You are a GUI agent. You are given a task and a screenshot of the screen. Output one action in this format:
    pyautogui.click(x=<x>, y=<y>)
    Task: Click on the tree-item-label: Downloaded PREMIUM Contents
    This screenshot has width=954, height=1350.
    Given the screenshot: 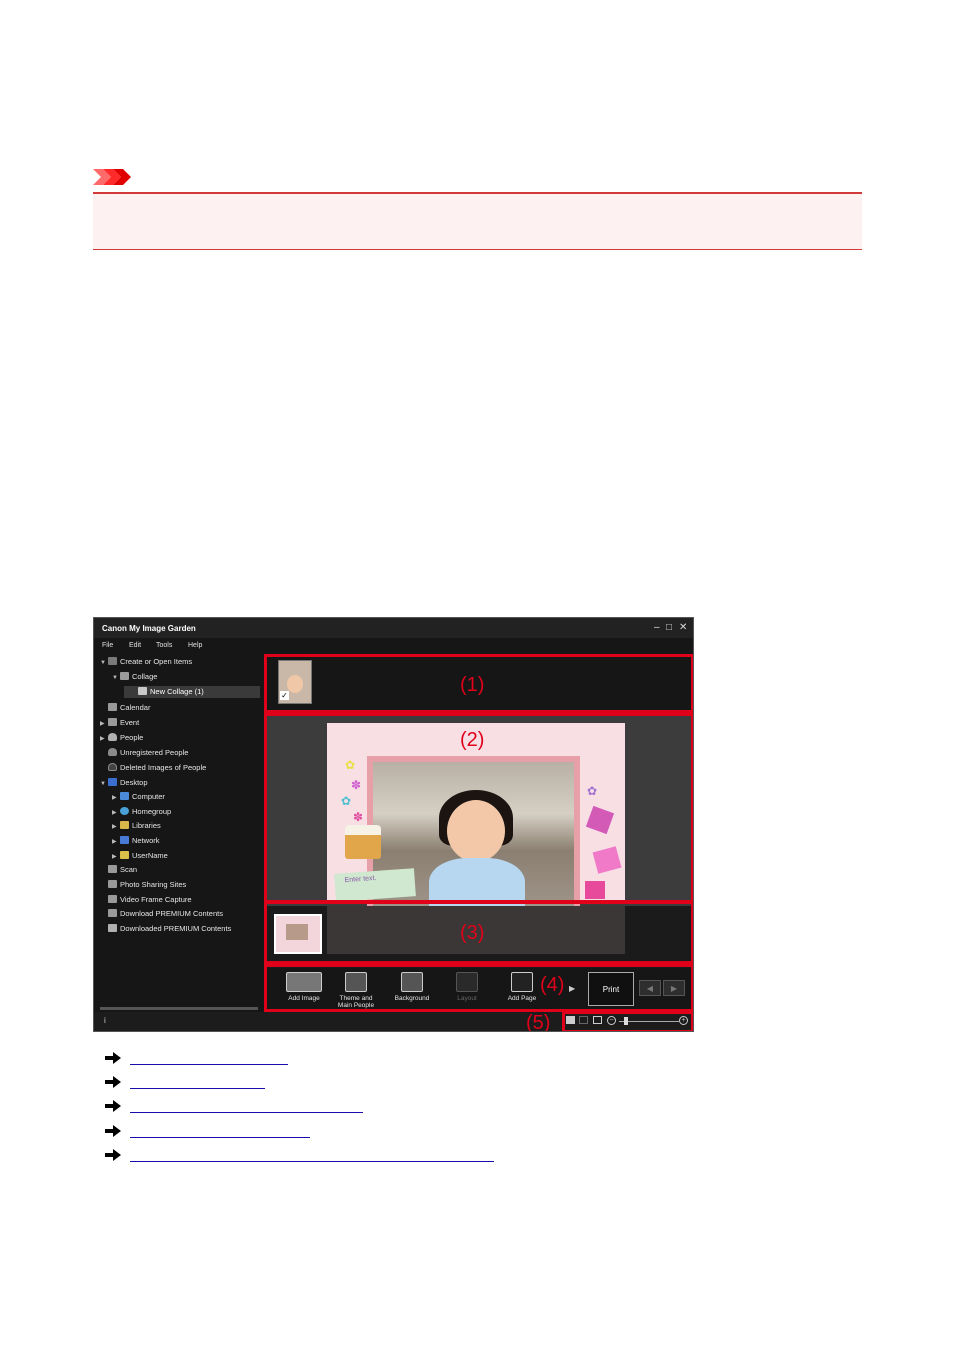 What is the action you would take?
    pyautogui.click(x=176, y=928)
    